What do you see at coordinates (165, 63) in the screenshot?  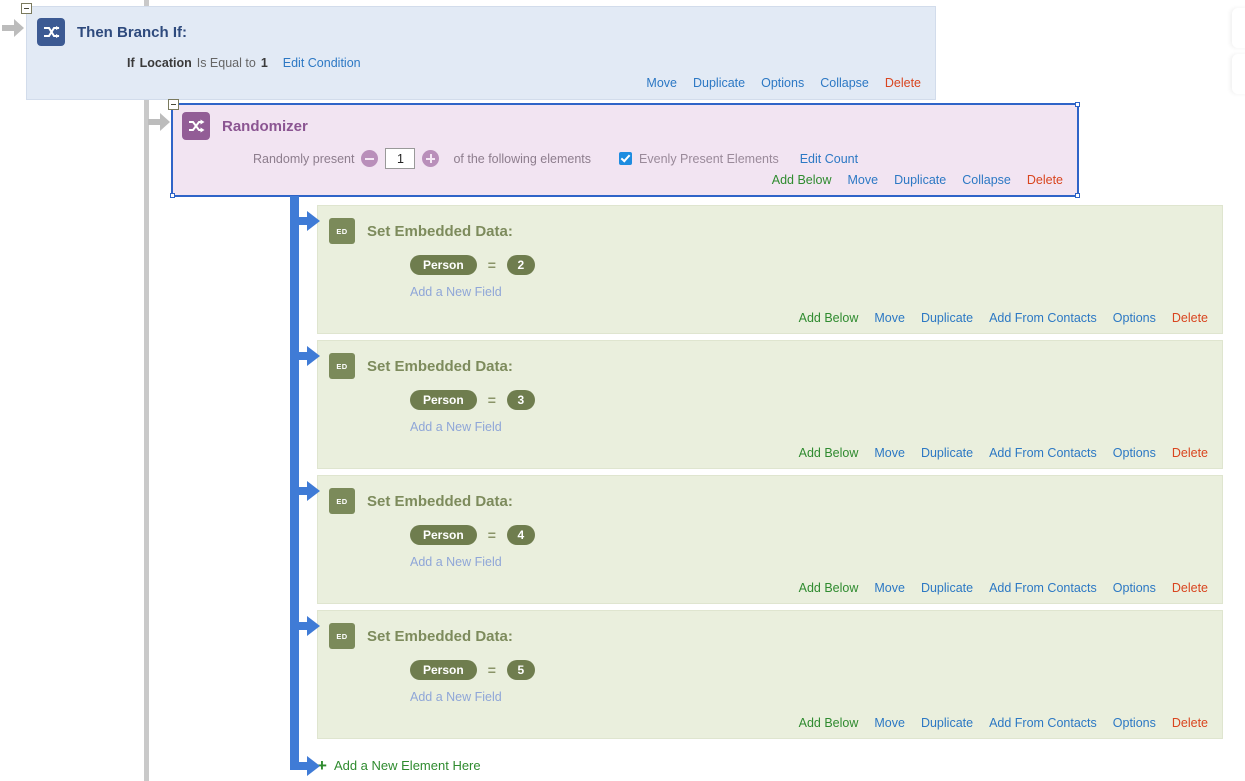 I see `condition-field: Location` at bounding box center [165, 63].